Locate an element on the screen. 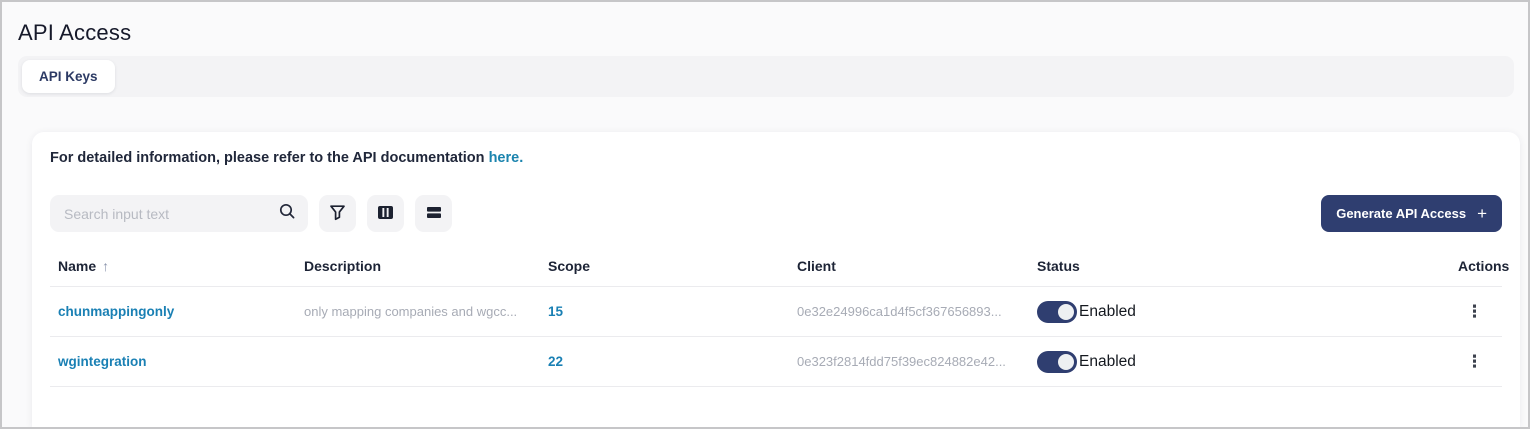  api-doc-here-link: here. is located at coordinates (506, 158).